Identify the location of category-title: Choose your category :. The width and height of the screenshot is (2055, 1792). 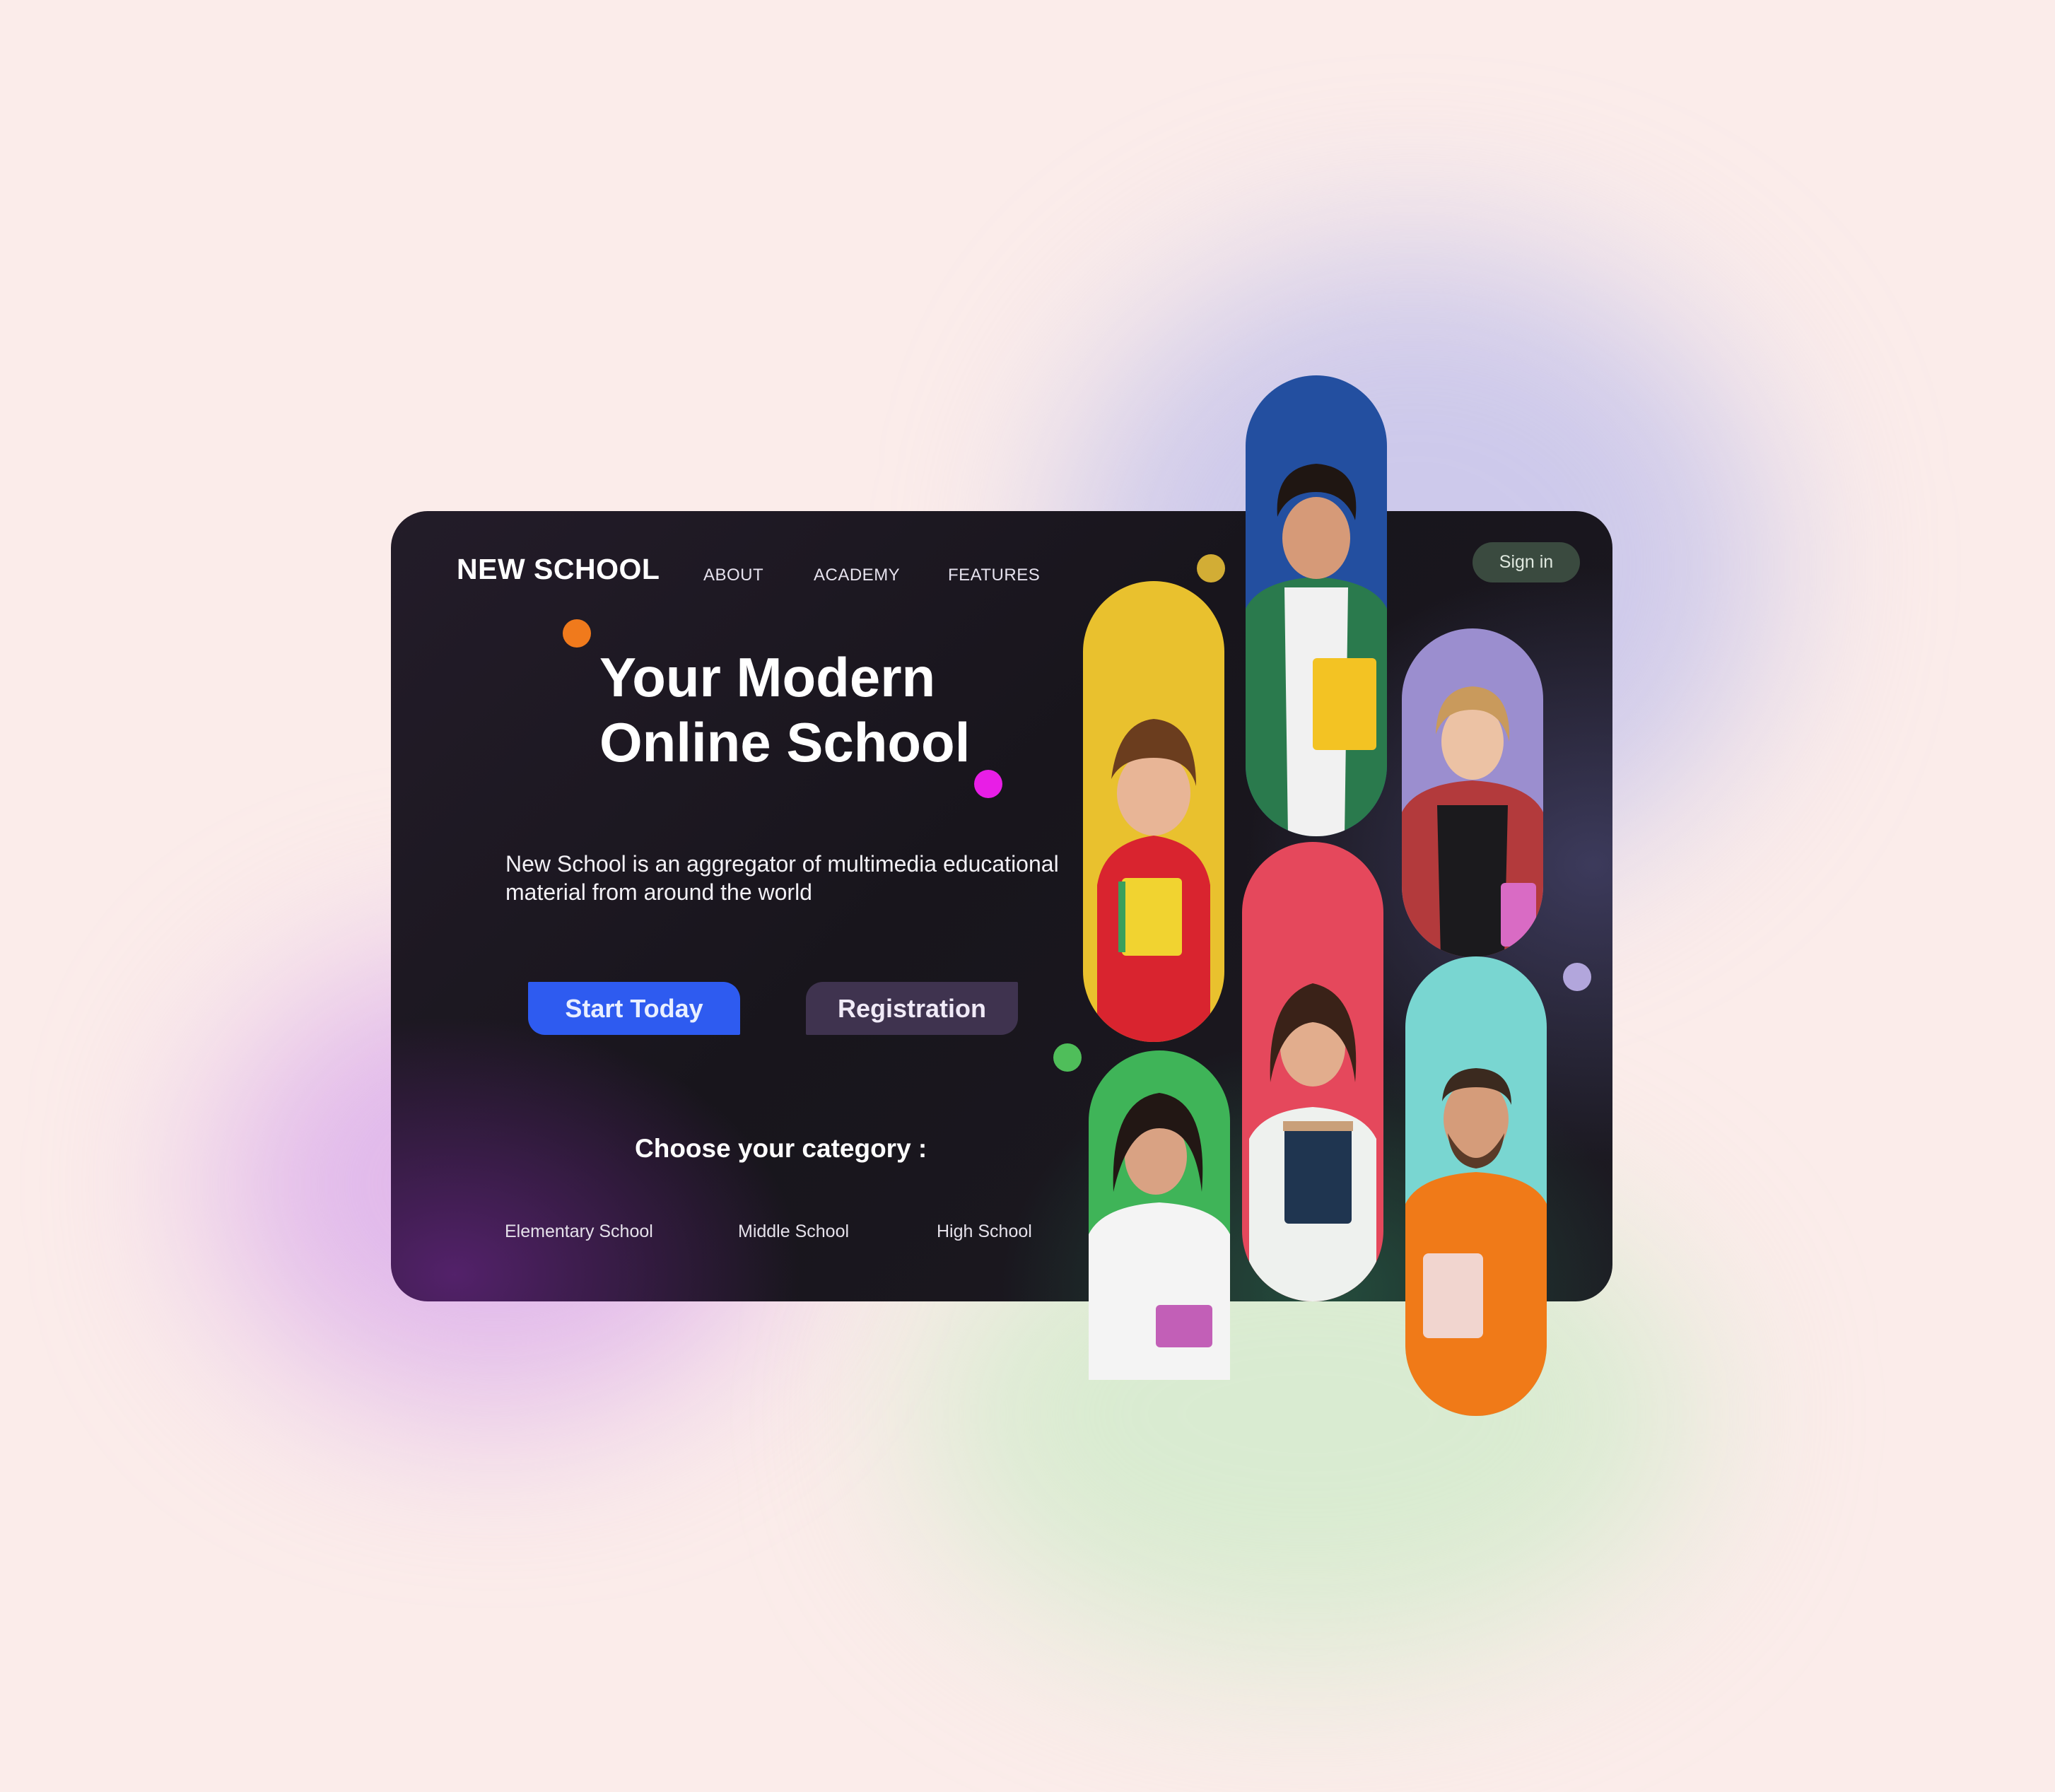
(781, 1149).